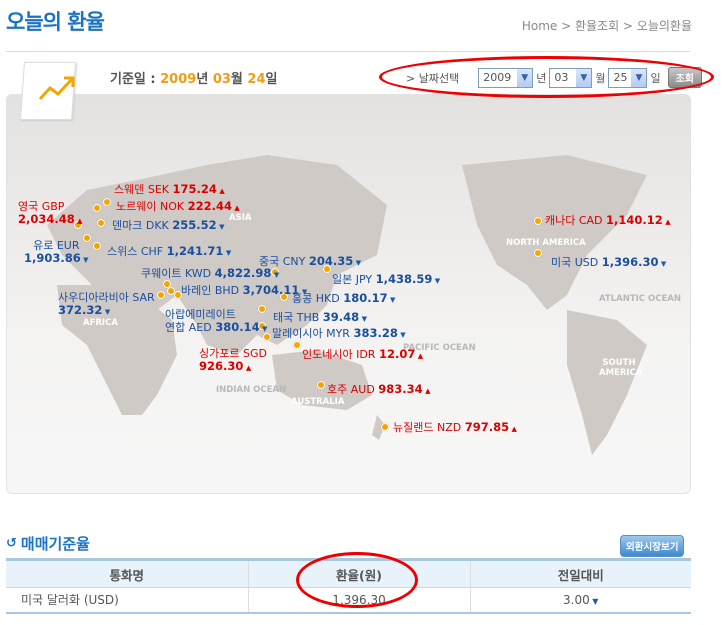 The height and width of the screenshot is (625, 722). I want to click on currency-usd: 미국 USD 1,396.30, so click(608, 263).